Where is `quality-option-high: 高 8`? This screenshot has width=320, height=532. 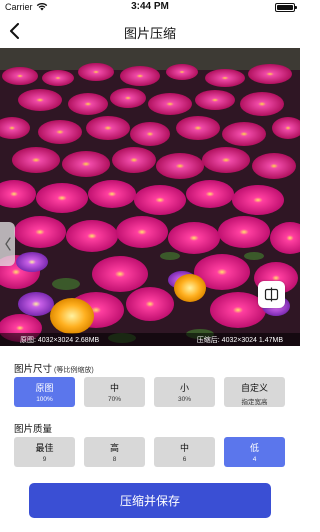 quality-option-high: 高 8 is located at coordinates (114, 452).